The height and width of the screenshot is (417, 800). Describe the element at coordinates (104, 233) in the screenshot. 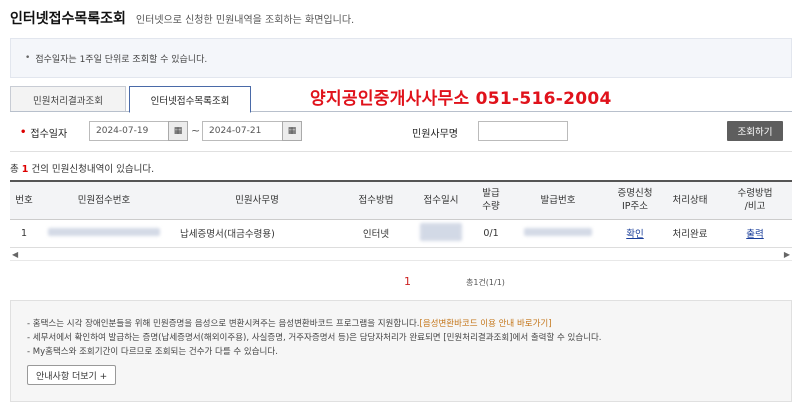

I see `cell-receipt-no-redacted` at that location.